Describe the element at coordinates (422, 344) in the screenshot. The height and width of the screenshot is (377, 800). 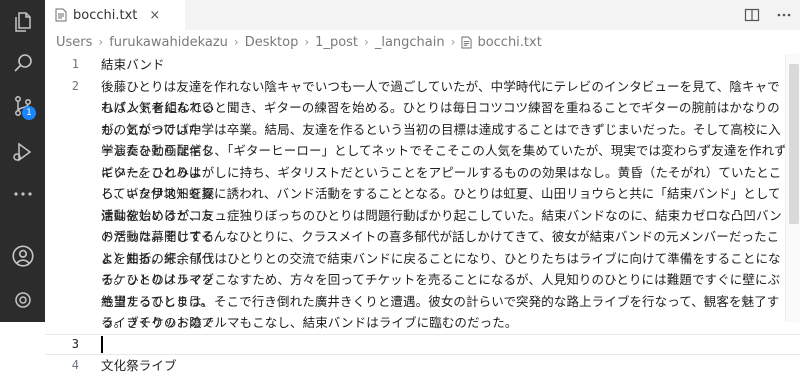
I see `current-line-highlight` at that location.